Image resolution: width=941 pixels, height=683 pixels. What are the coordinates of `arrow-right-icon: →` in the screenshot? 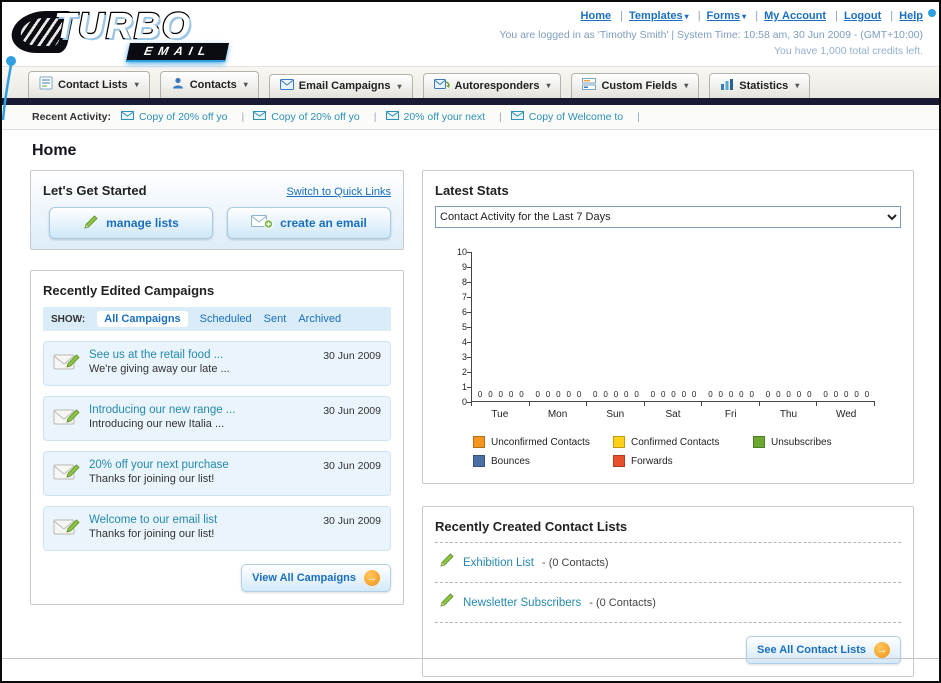 It's located at (372, 578).